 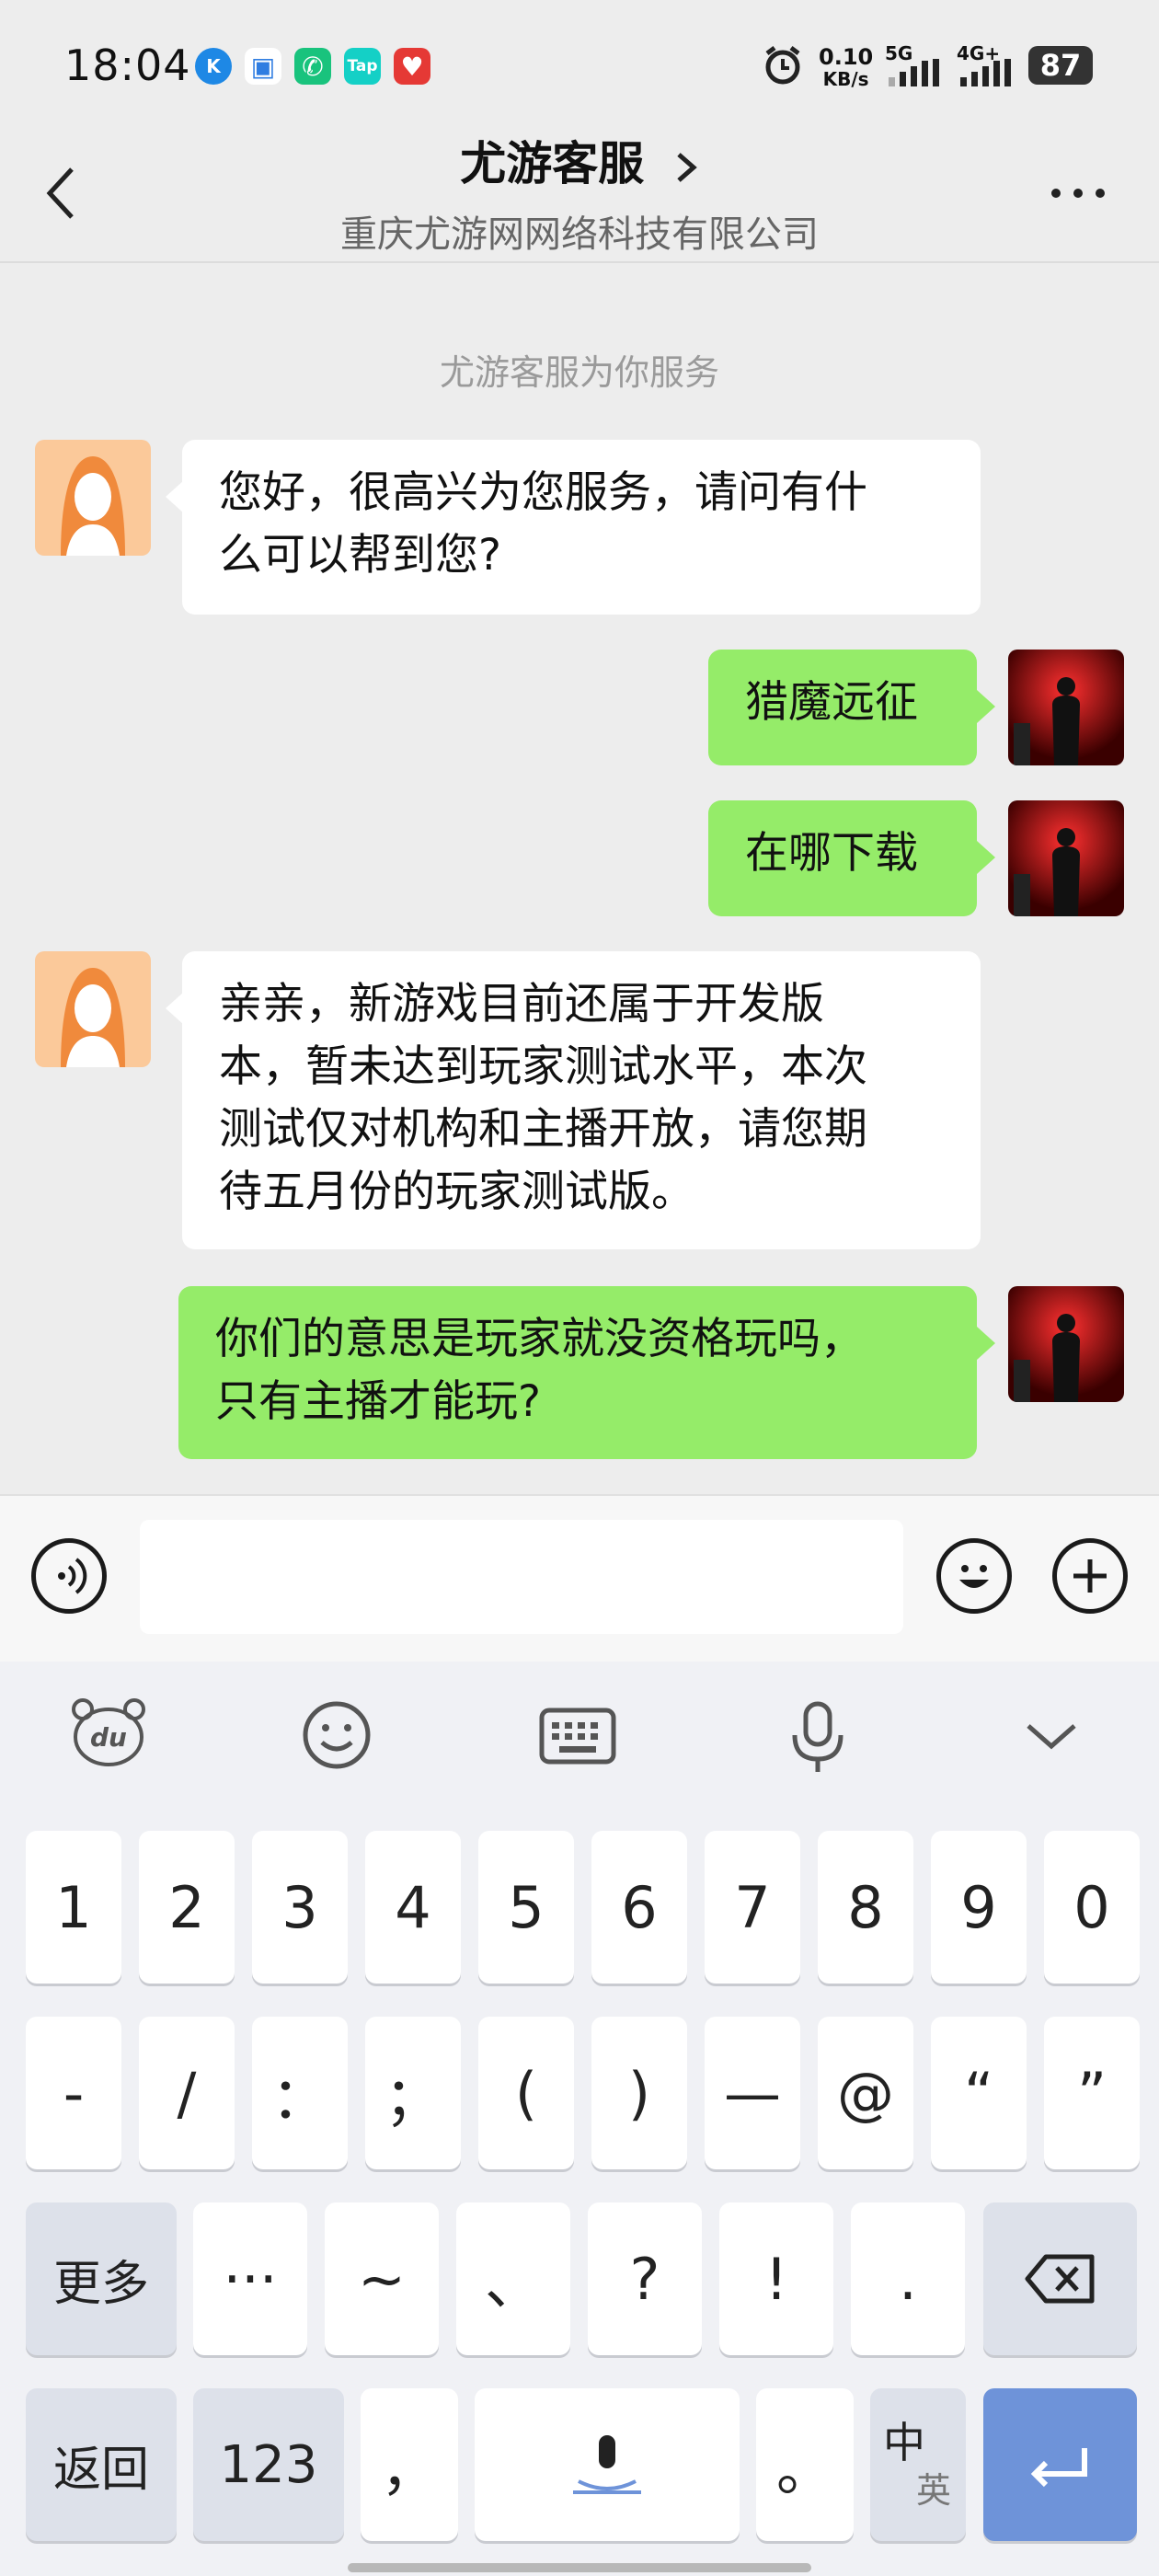 I want to click on language-switch-key: 中 英, so click(x=918, y=2464).